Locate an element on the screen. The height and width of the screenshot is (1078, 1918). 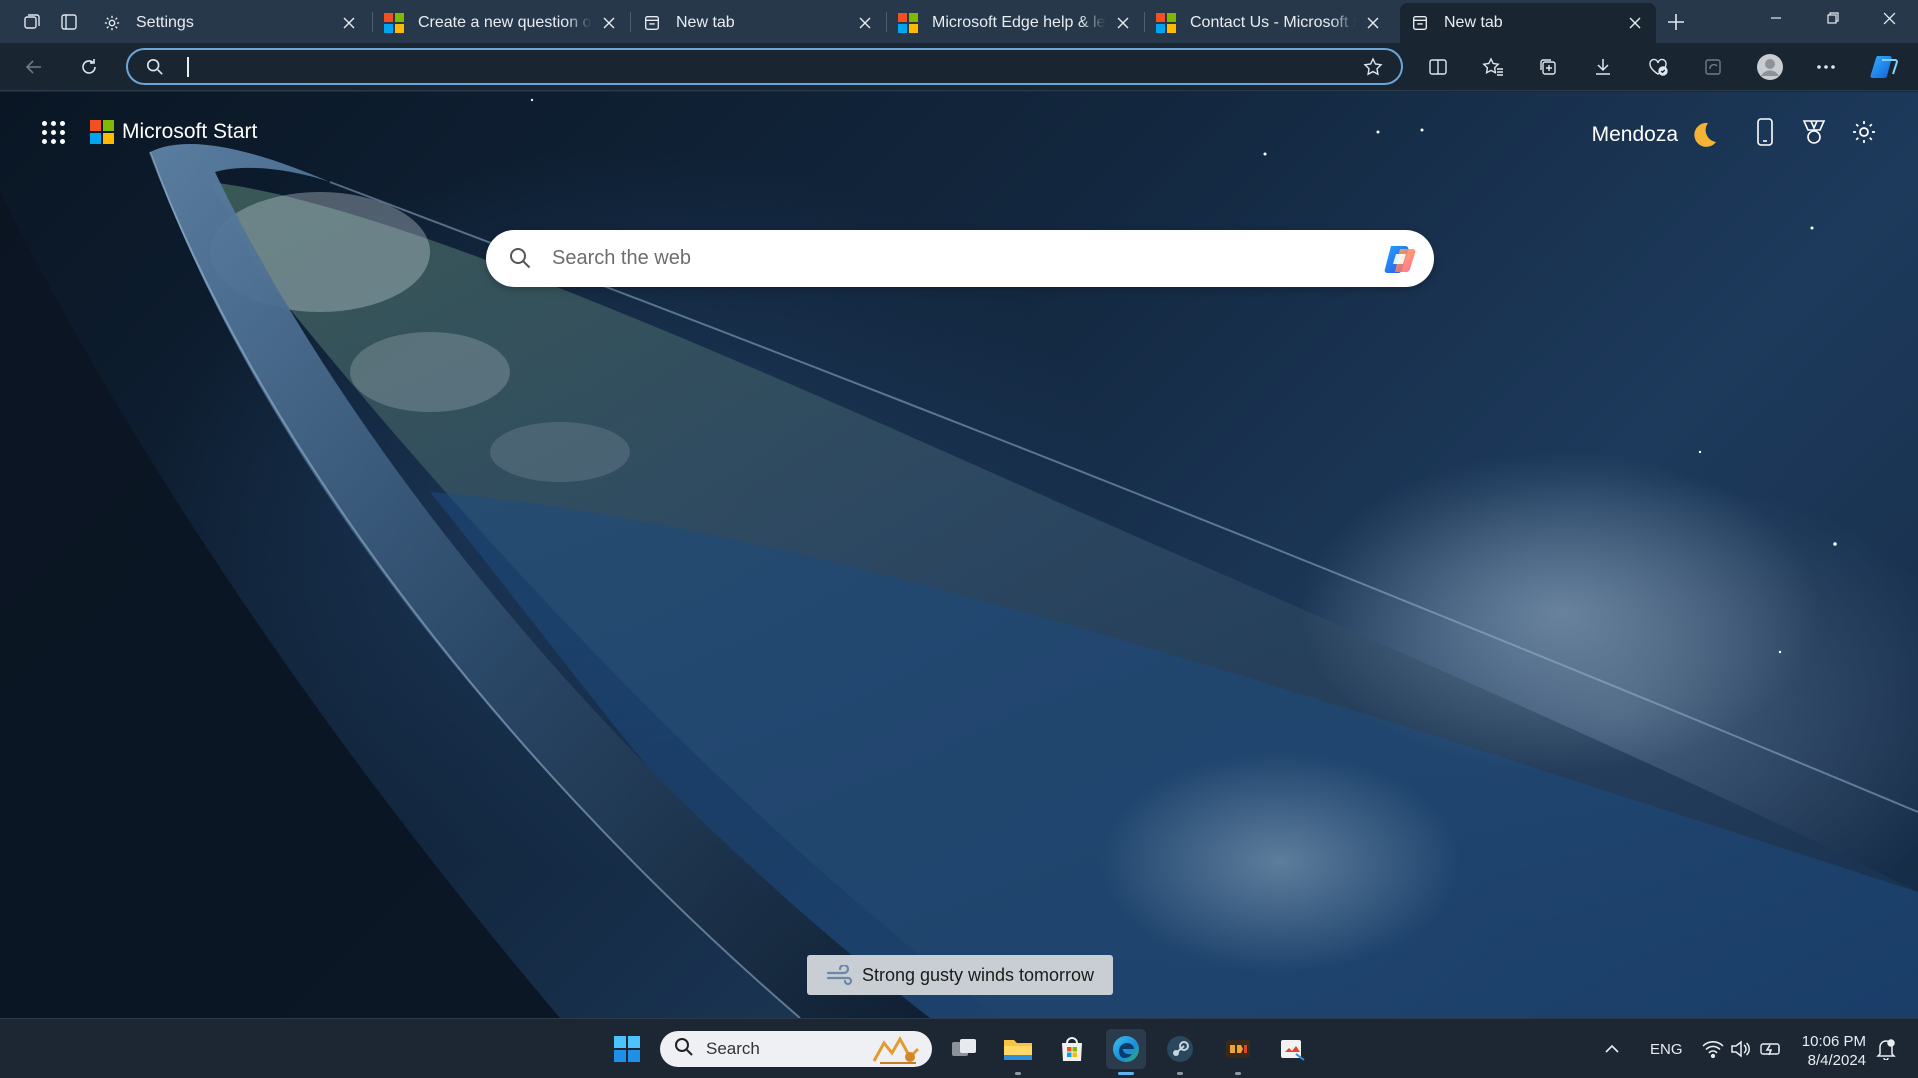
search-highlight-icon is located at coordinates (896, 1049).